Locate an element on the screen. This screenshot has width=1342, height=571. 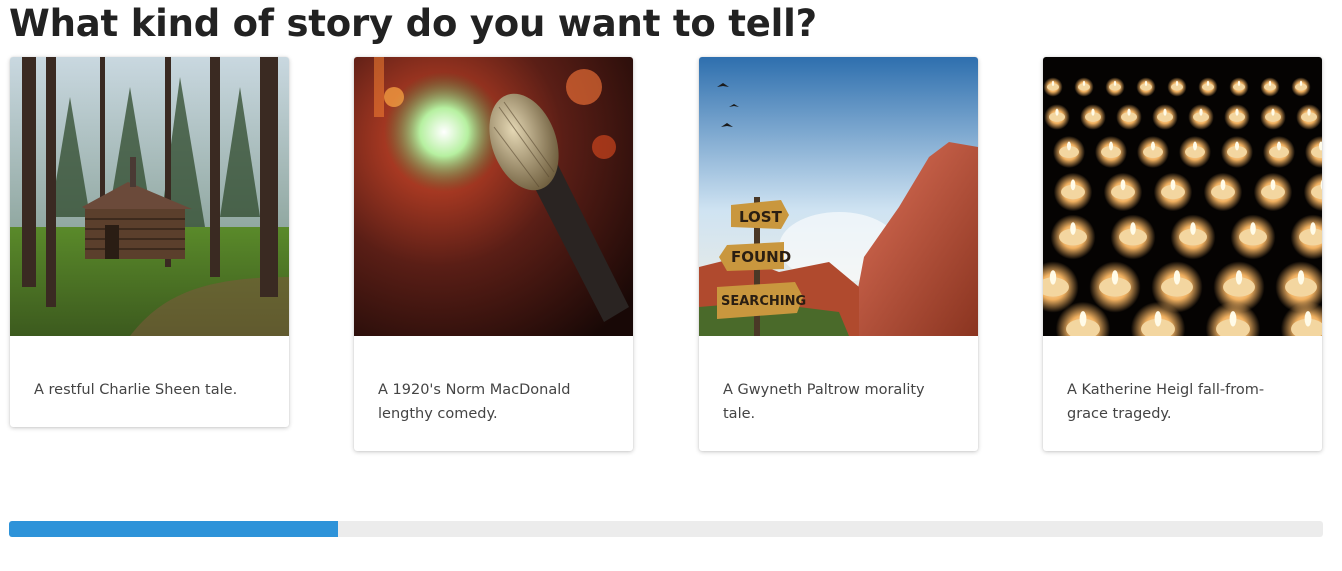
sign-searching-text: SEARCHING is located at coordinates (763, 301).